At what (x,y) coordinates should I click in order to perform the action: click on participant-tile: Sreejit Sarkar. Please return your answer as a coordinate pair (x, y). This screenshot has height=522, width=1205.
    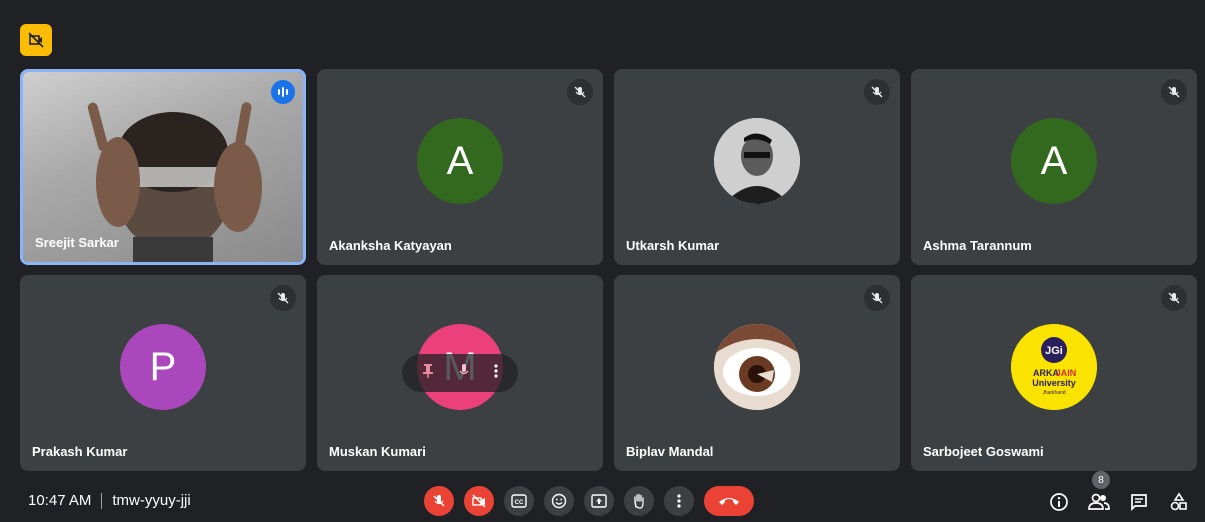
    Looking at the image, I should click on (163, 167).